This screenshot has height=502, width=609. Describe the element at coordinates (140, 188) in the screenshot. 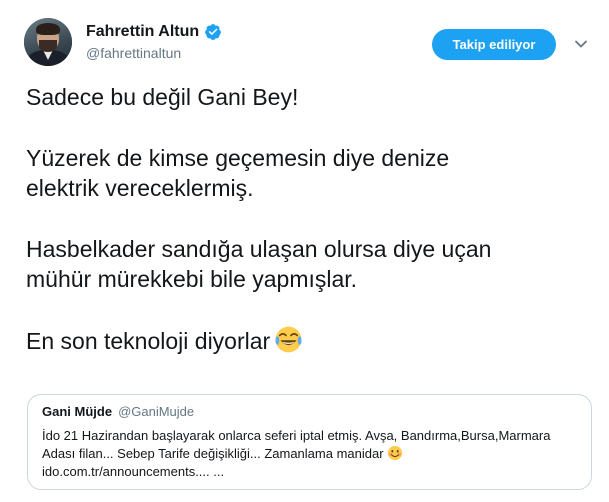

I see `tweet-line: elektrik vereceklermiş.` at that location.